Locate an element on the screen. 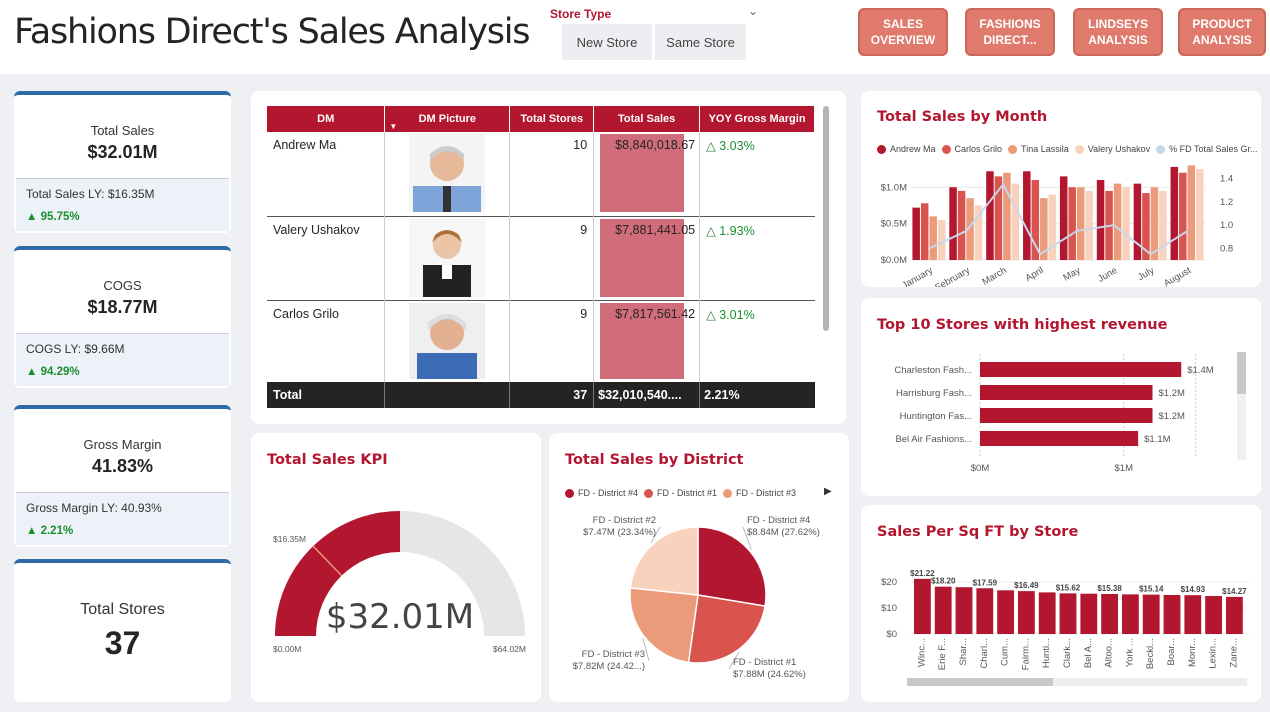  gross-margin-label: Gross Margin is located at coordinates (122, 444).